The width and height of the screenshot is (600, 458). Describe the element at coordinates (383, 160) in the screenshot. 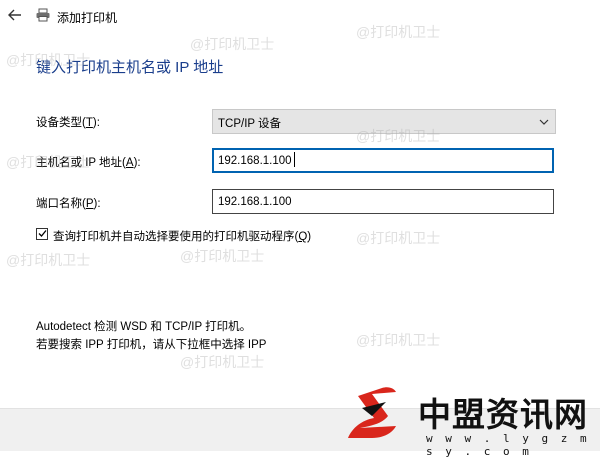

I see `hostname-input` at that location.